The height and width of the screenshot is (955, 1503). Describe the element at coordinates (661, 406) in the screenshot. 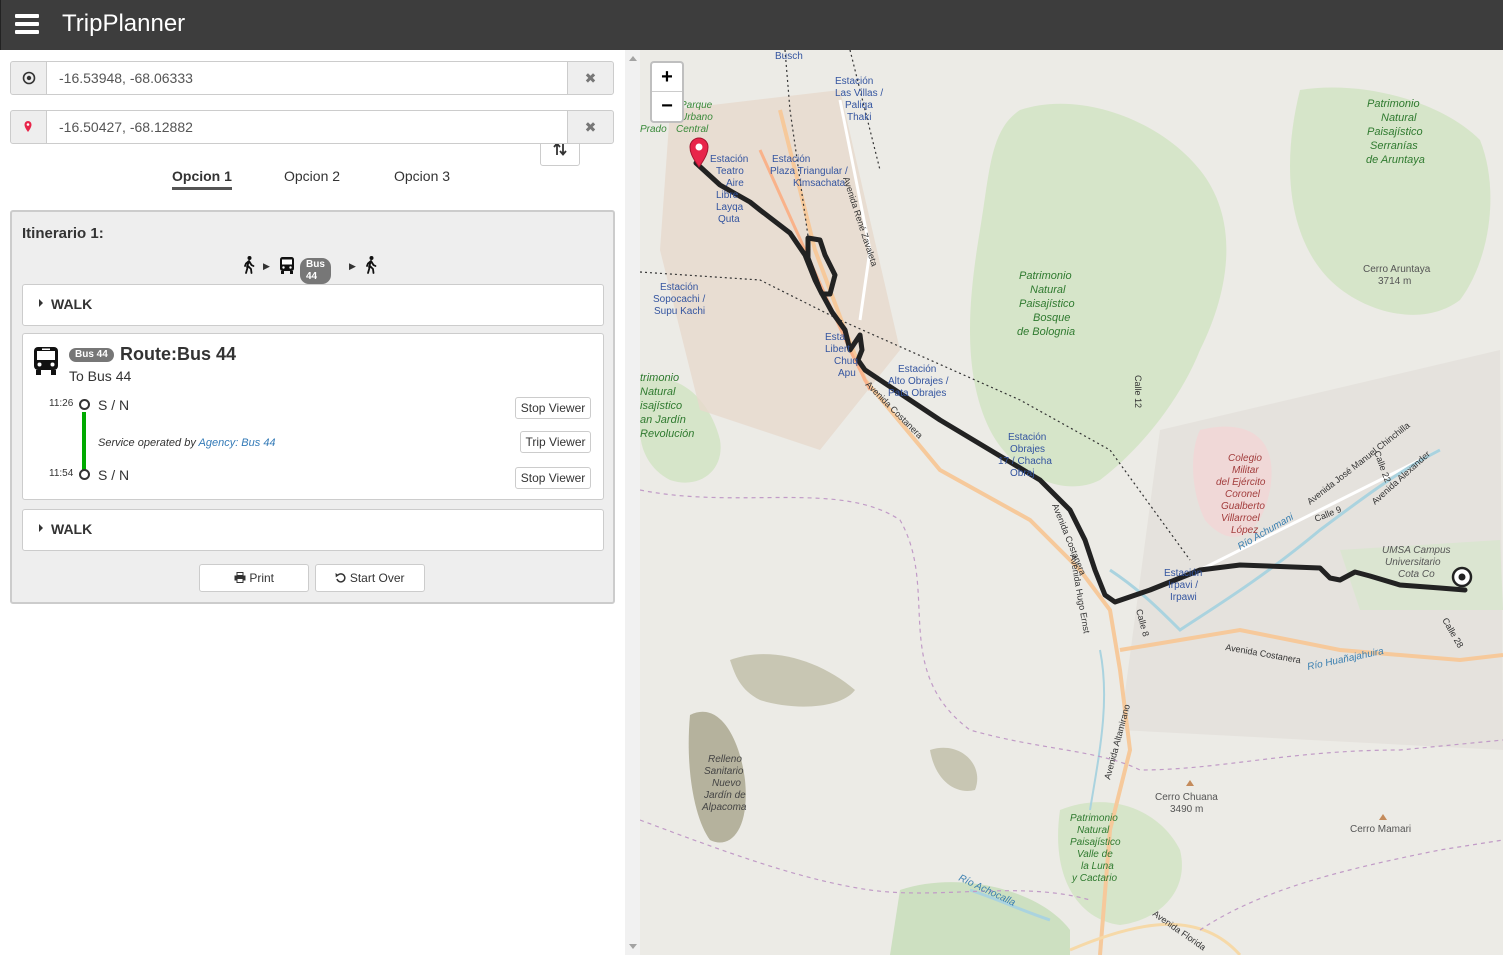

I see `map-label: isajístico` at that location.